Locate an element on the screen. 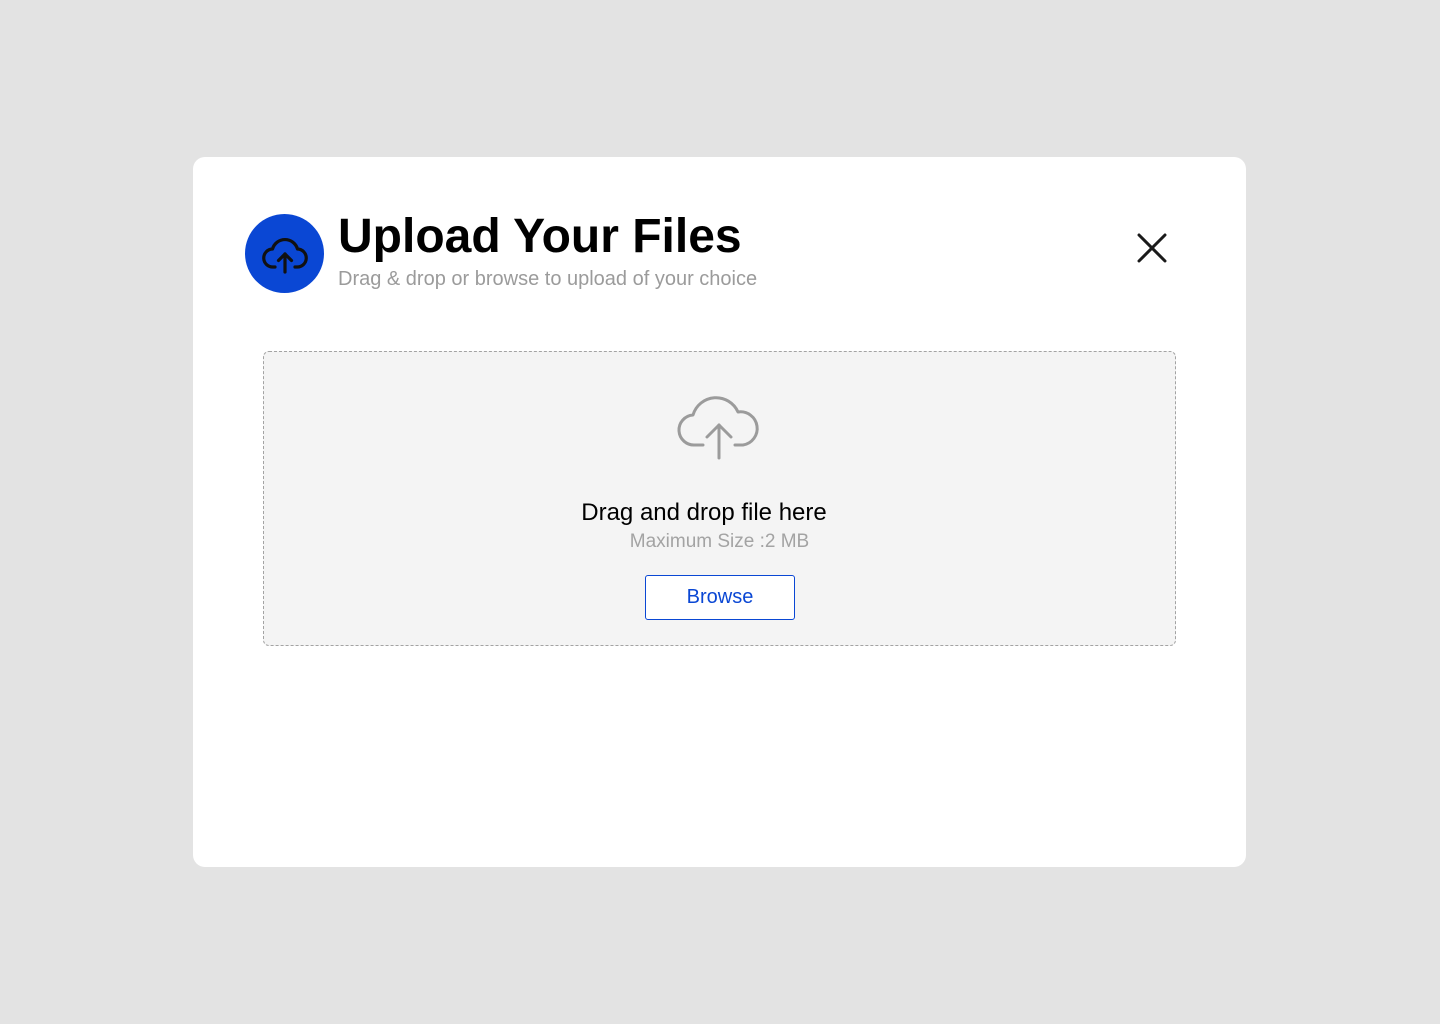 The width and height of the screenshot is (1440, 1024). dropzone-title: Drag and drop file here is located at coordinates (704, 512).